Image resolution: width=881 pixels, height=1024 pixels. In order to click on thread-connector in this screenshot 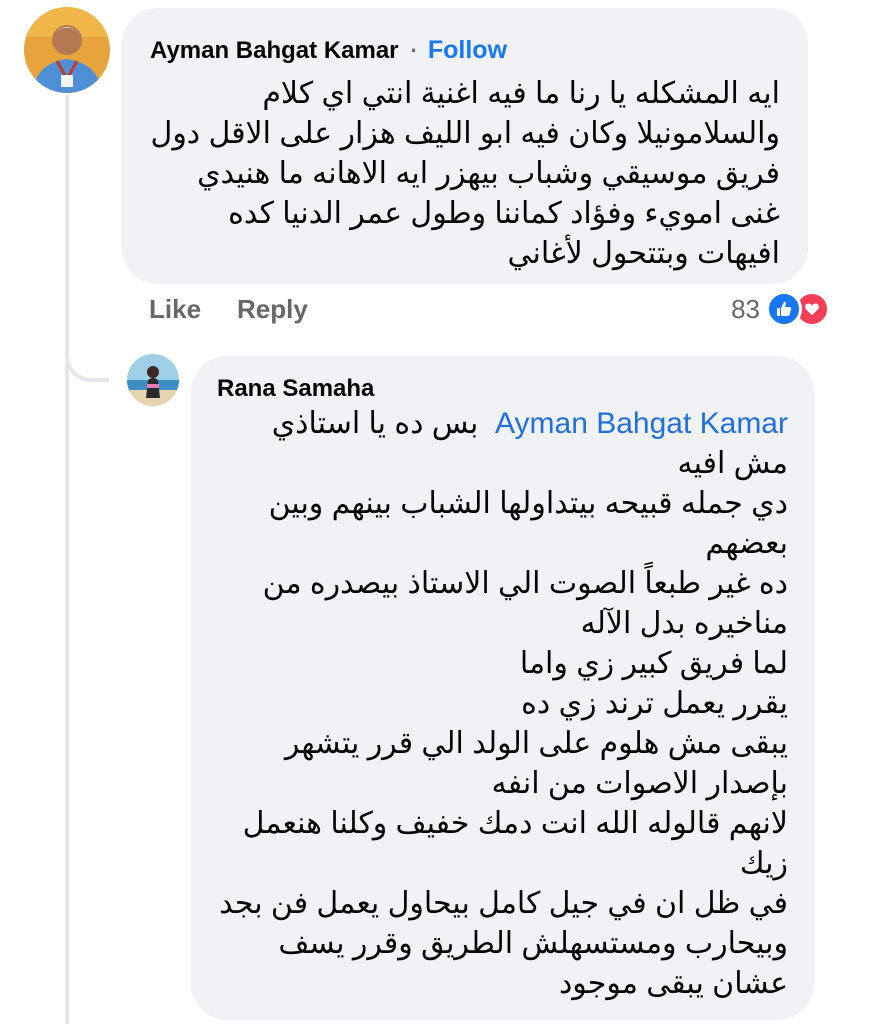, I will do `click(87, 356)`.